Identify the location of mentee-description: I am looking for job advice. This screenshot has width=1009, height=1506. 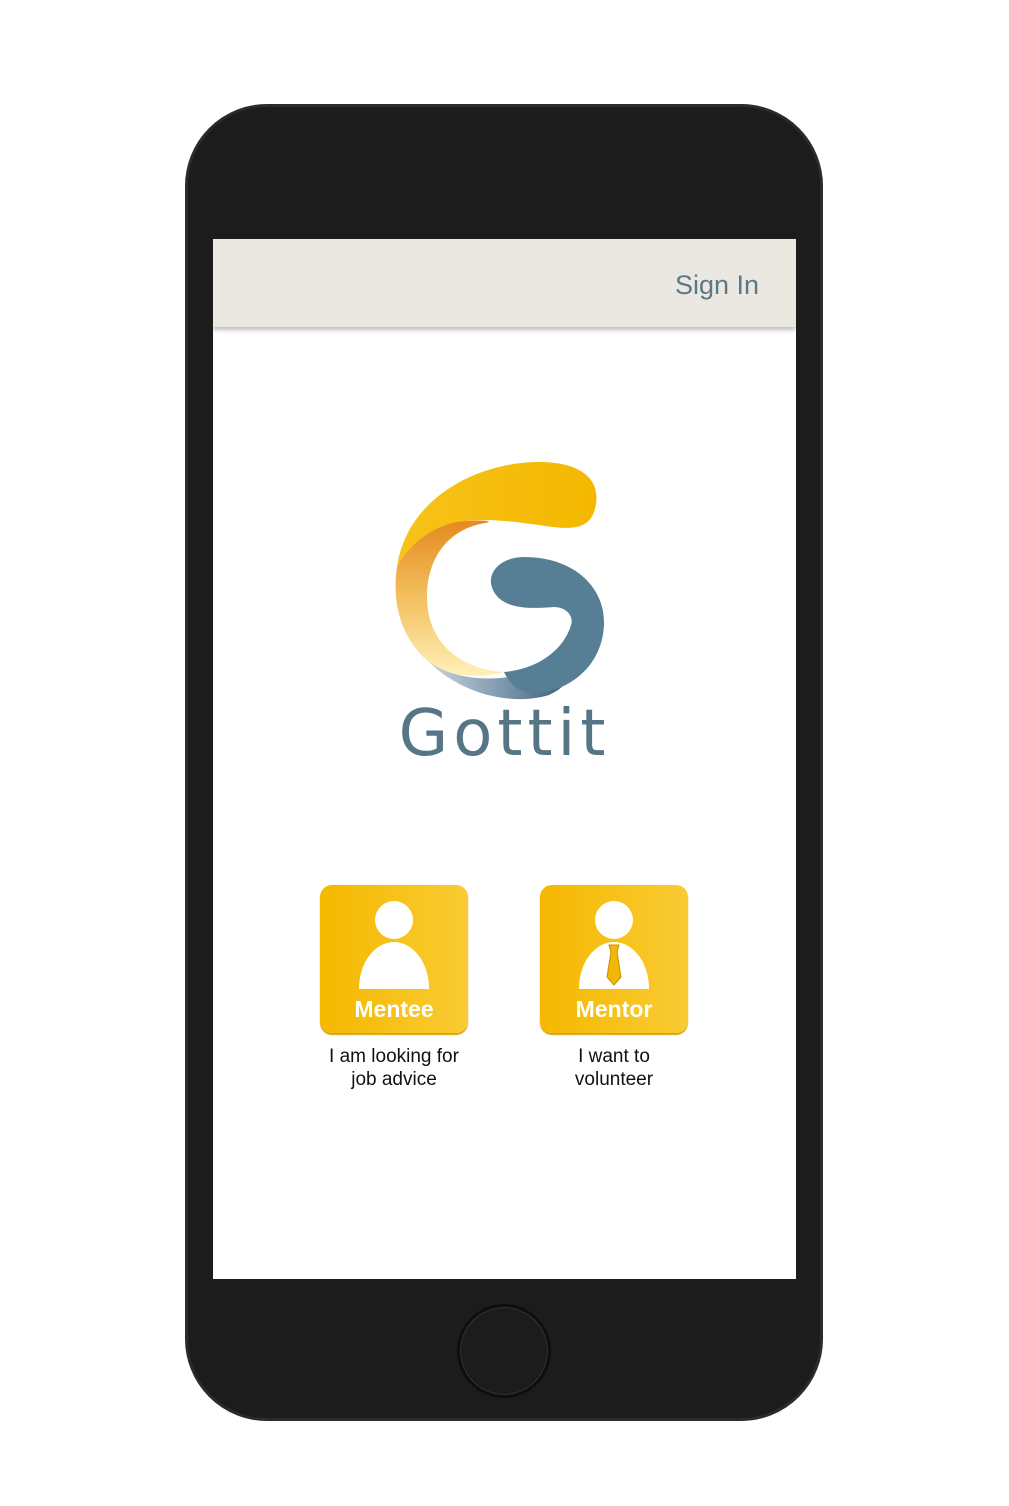
(394, 1068).